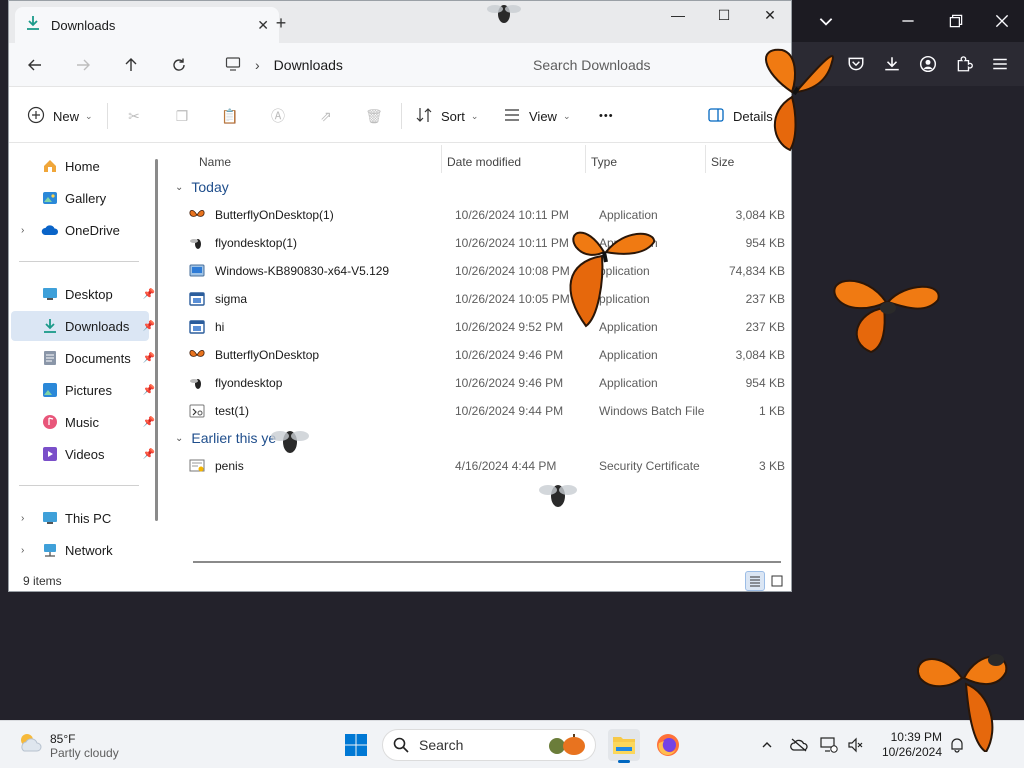 This screenshot has height=768, width=1024. I want to click on share-button: ⇗, so click(326, 116).